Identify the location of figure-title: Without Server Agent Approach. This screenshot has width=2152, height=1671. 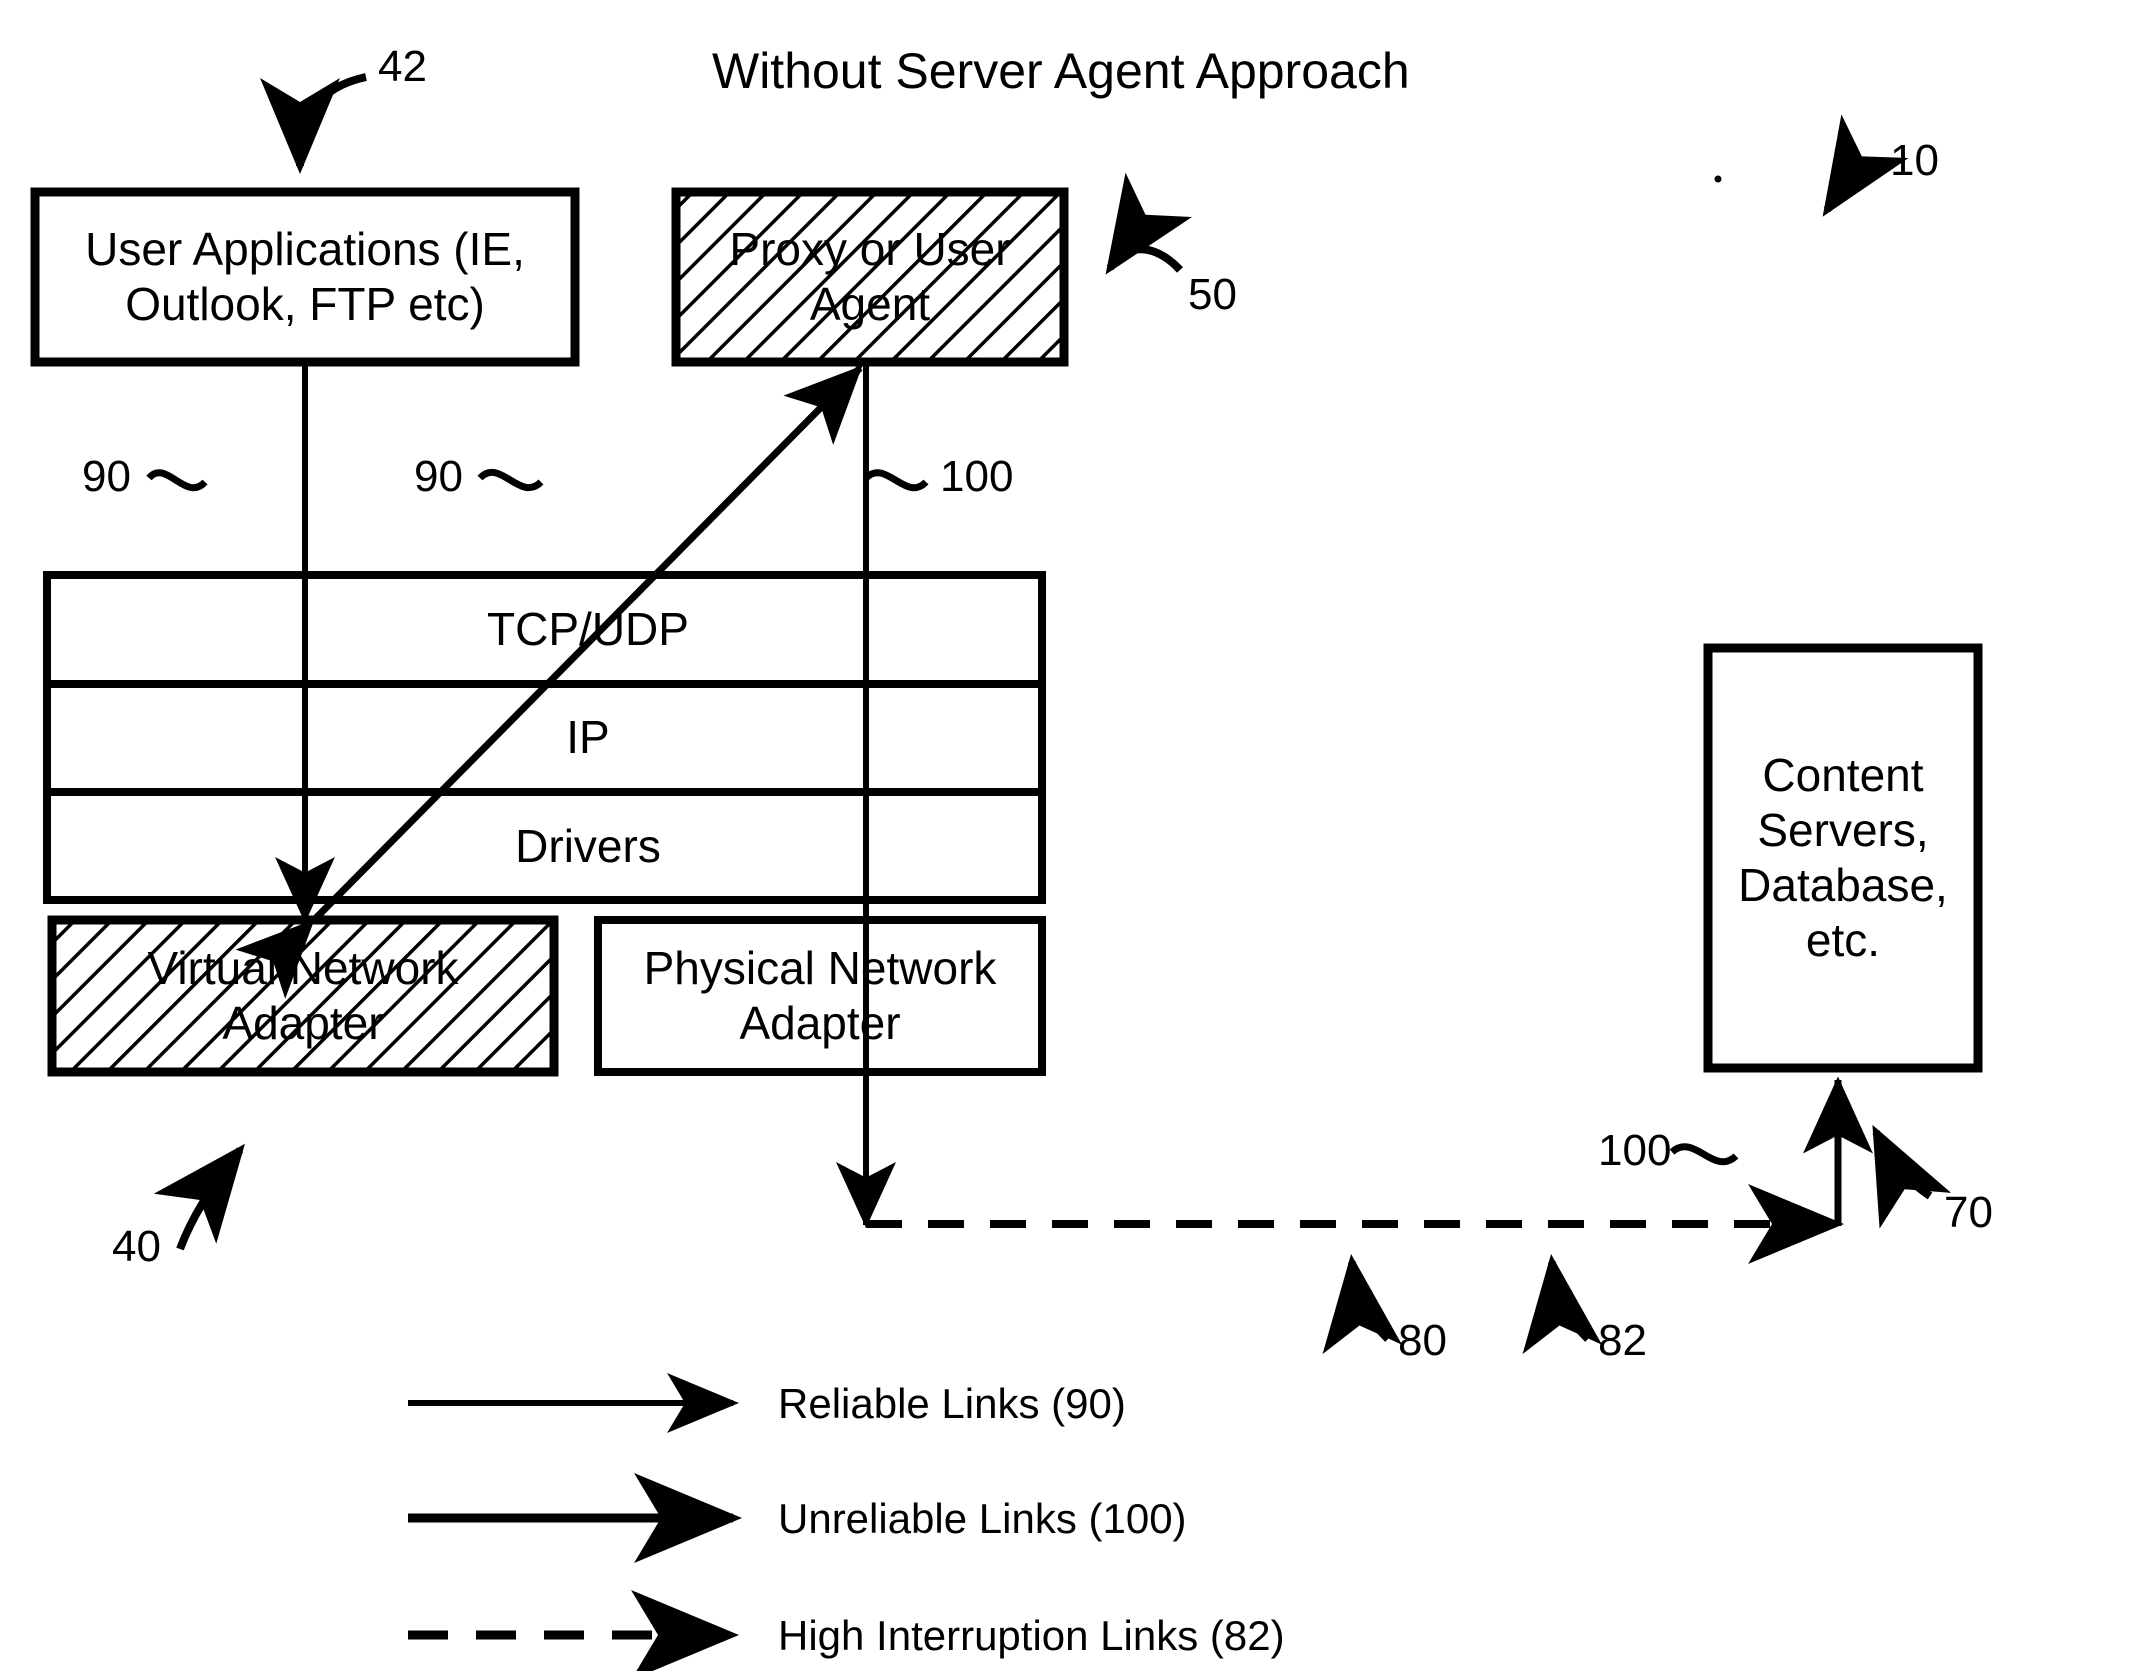
(1061, 71).